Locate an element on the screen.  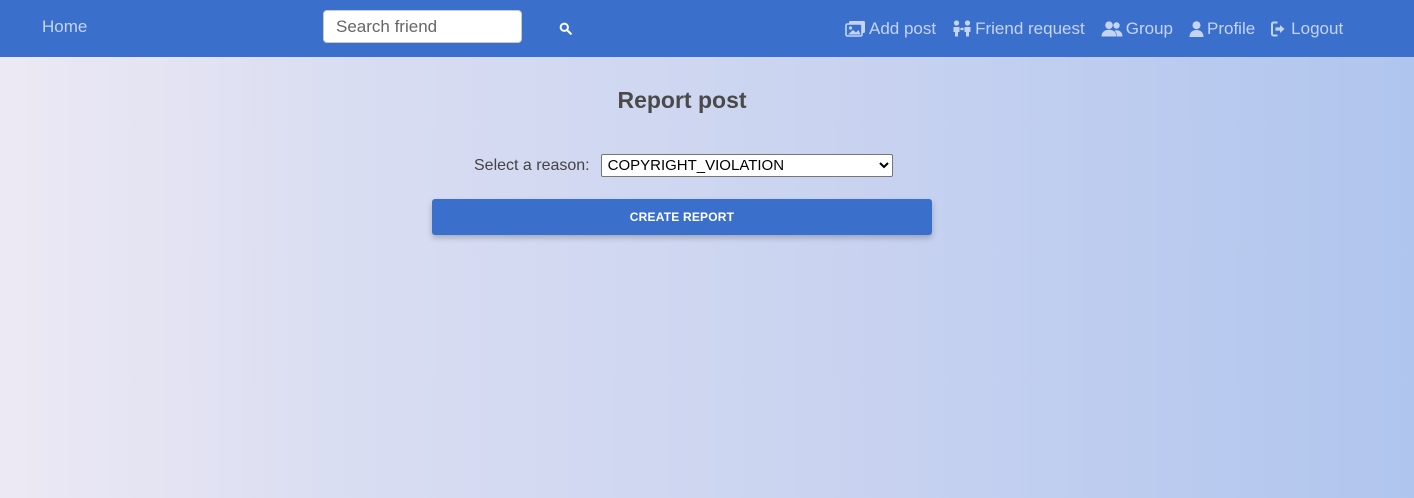
nav-add-post-label: Add post is located at coordinates (903, 28).